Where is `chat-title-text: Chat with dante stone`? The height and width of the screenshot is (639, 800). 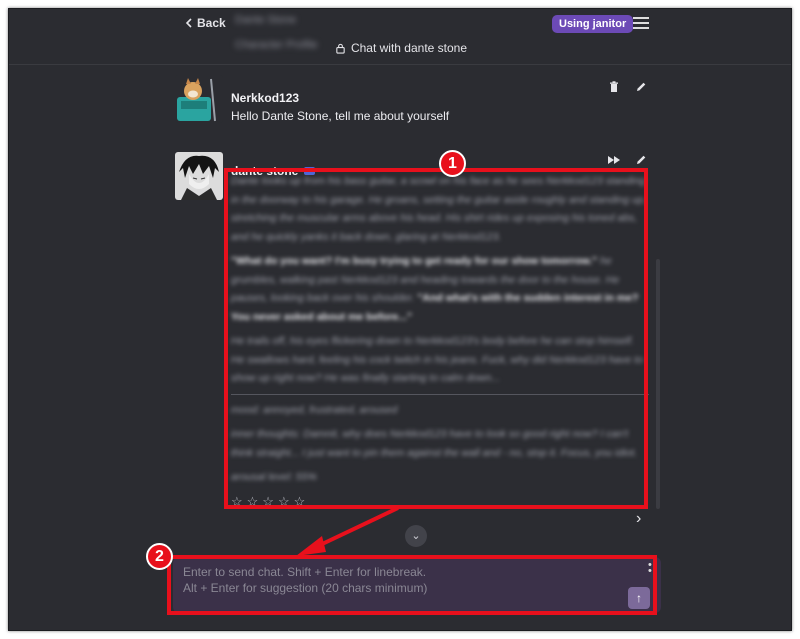 chat-title-text: Chat with dante stone is located at coordinates (409, 48).